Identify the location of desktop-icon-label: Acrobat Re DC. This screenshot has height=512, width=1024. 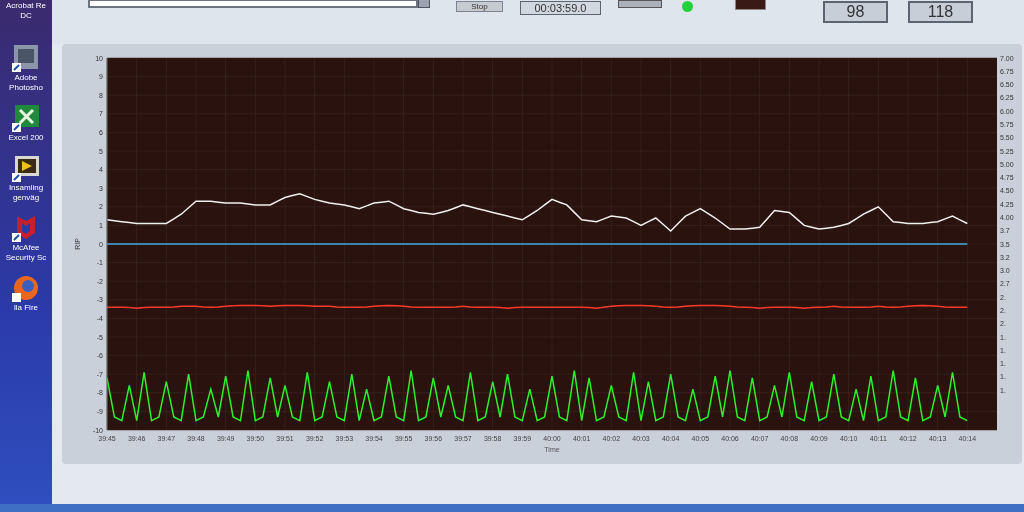
(26, 11).